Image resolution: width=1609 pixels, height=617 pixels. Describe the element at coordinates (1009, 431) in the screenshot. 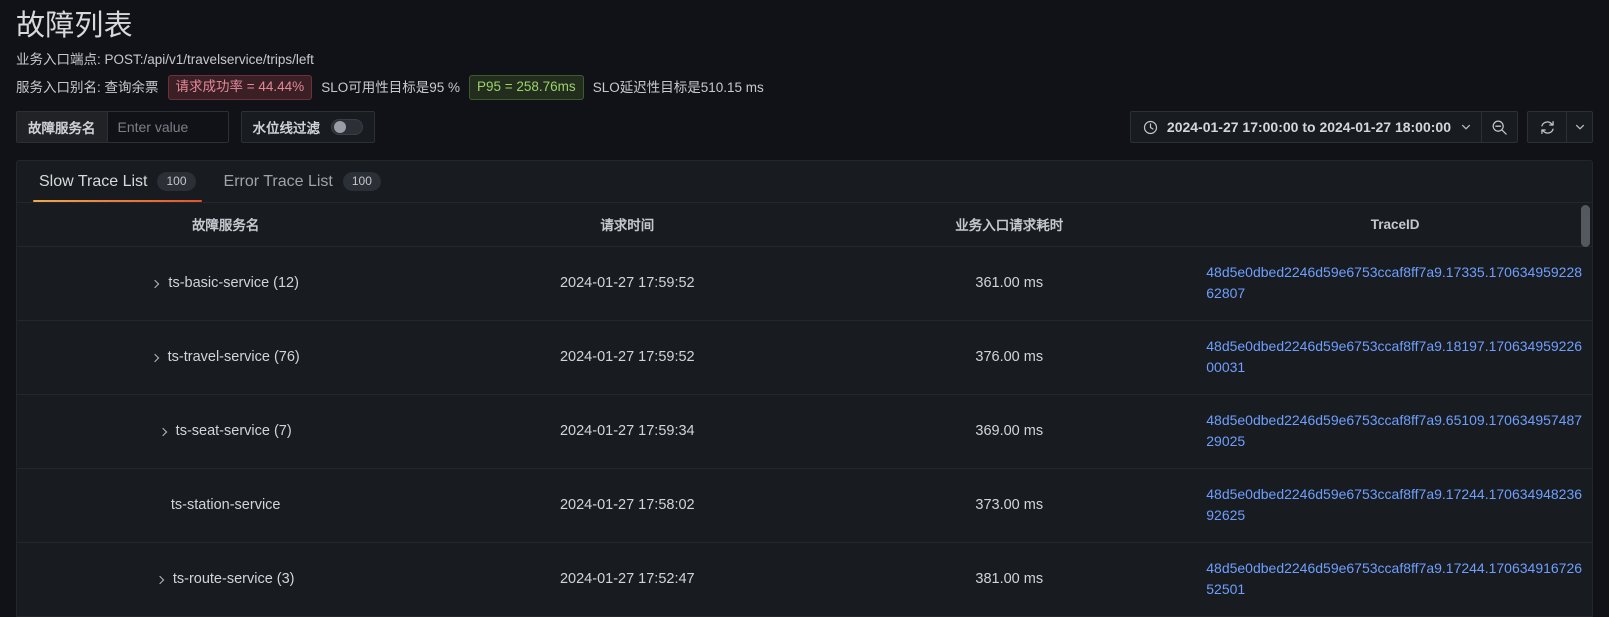

I see `cell-duration: 369.00 ms` at that location.